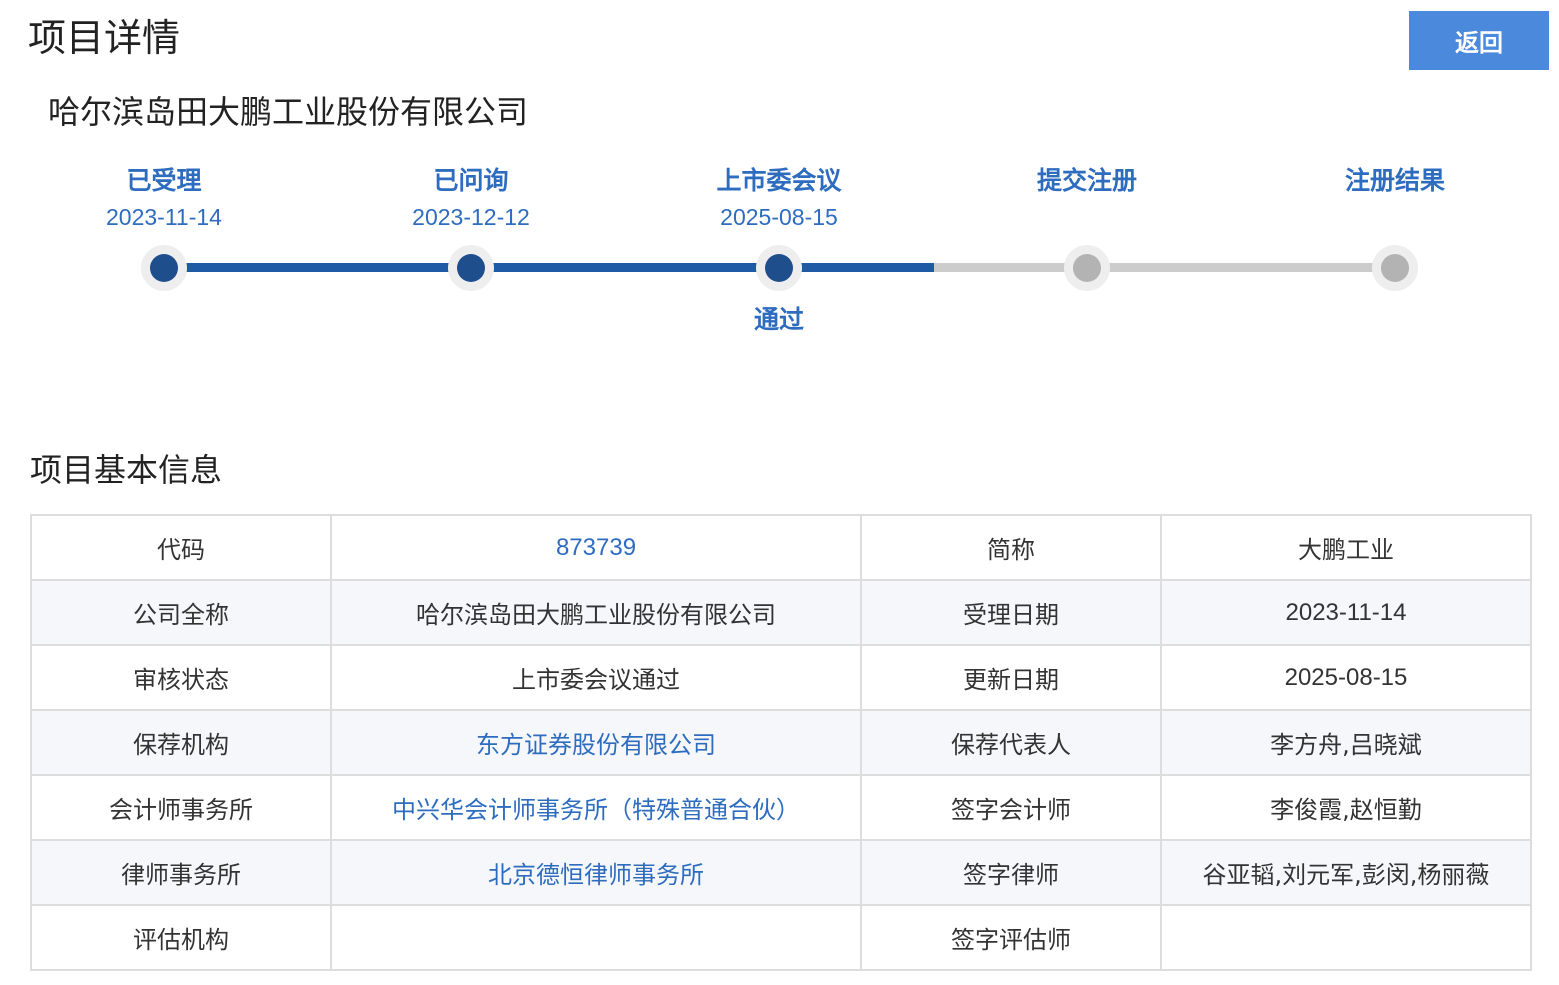  I want to click on field-value: 大鹏工业, so click(1346, 547).